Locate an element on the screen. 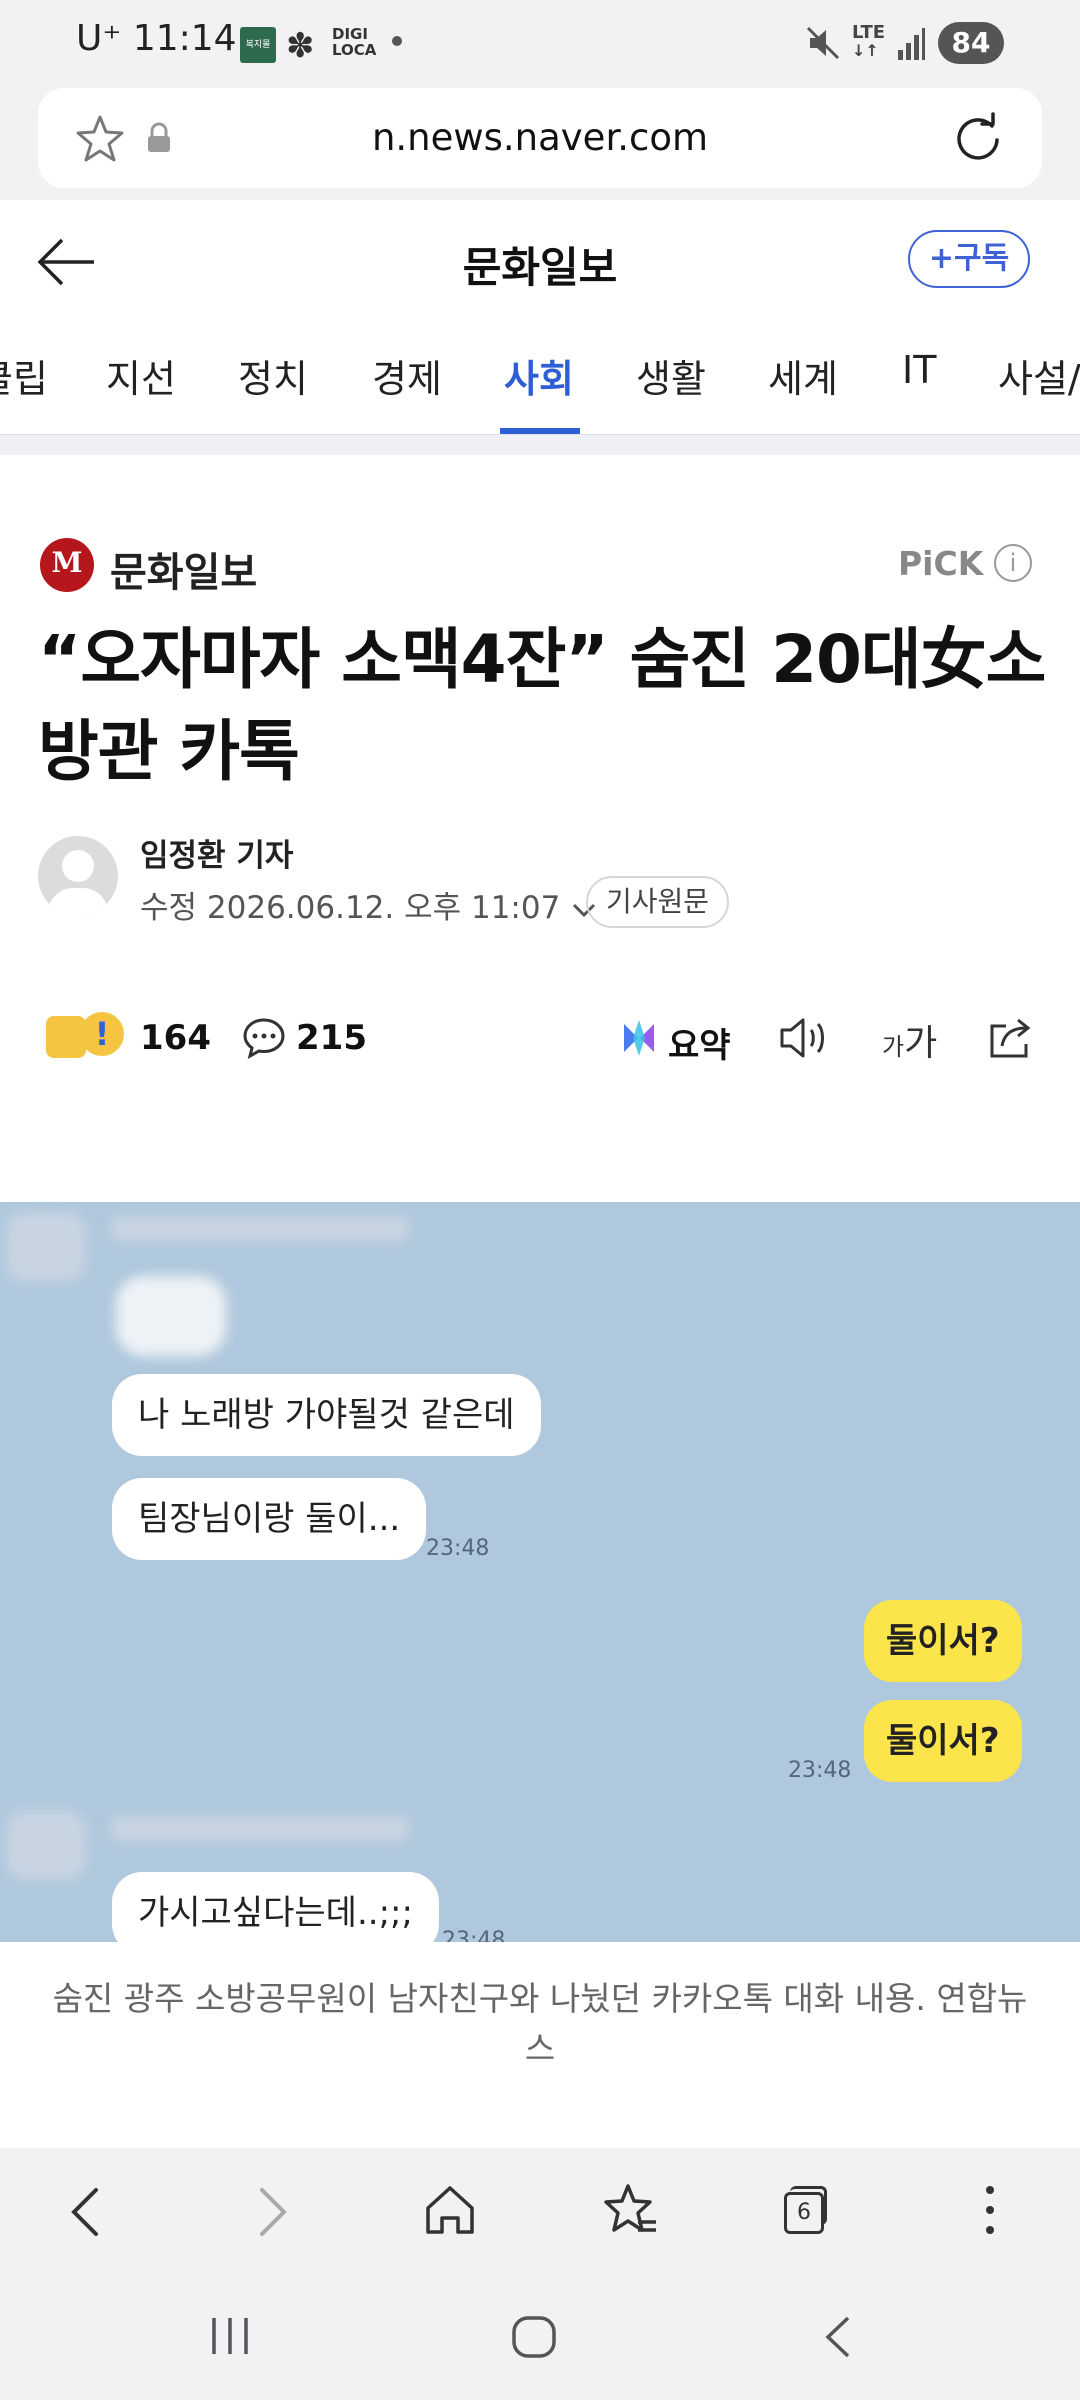 The height and width of the screenshot is (2400, 1080). chat-message-left: 나 노래방 가야될것 같은데 is located at coordinates (326, 1415).